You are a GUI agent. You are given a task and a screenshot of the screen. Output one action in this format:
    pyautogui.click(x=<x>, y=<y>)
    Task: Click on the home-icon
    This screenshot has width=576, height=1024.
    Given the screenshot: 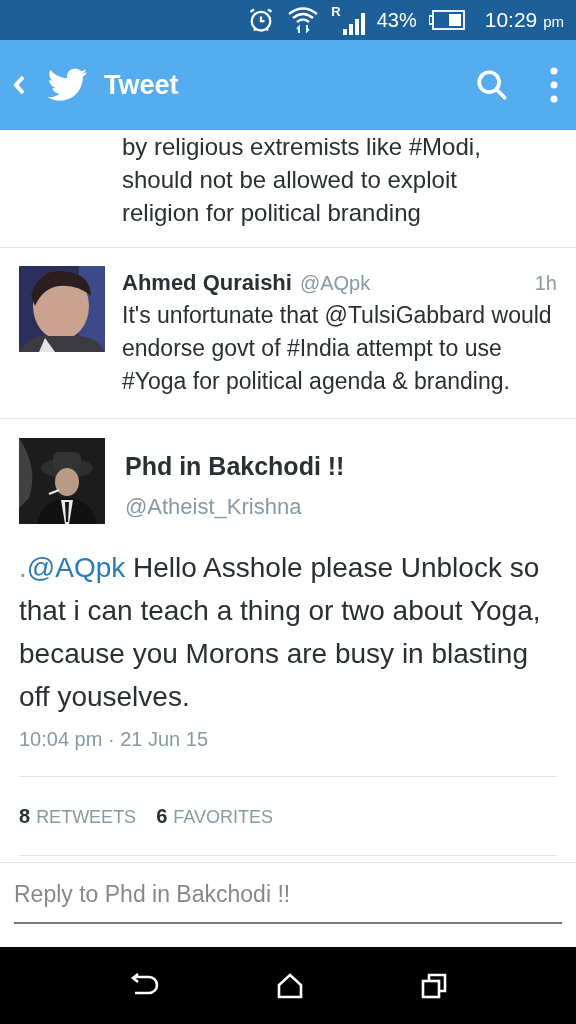 What is the action you would take?
    pyautogui.click(x=290, y=985)
    